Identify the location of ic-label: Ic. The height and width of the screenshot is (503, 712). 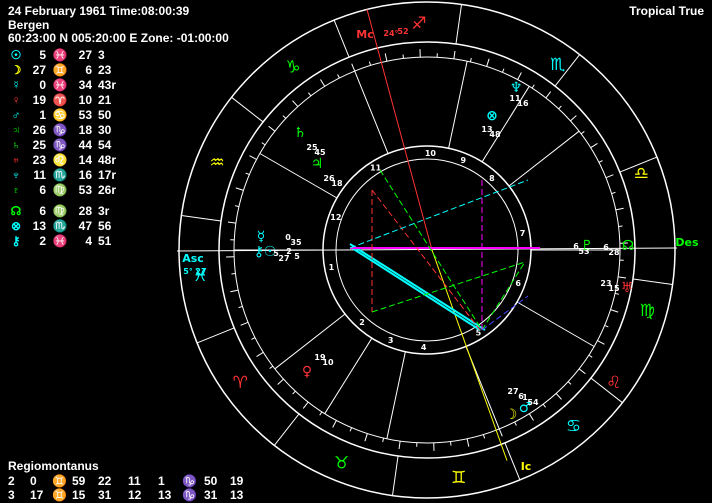
(526, 466).